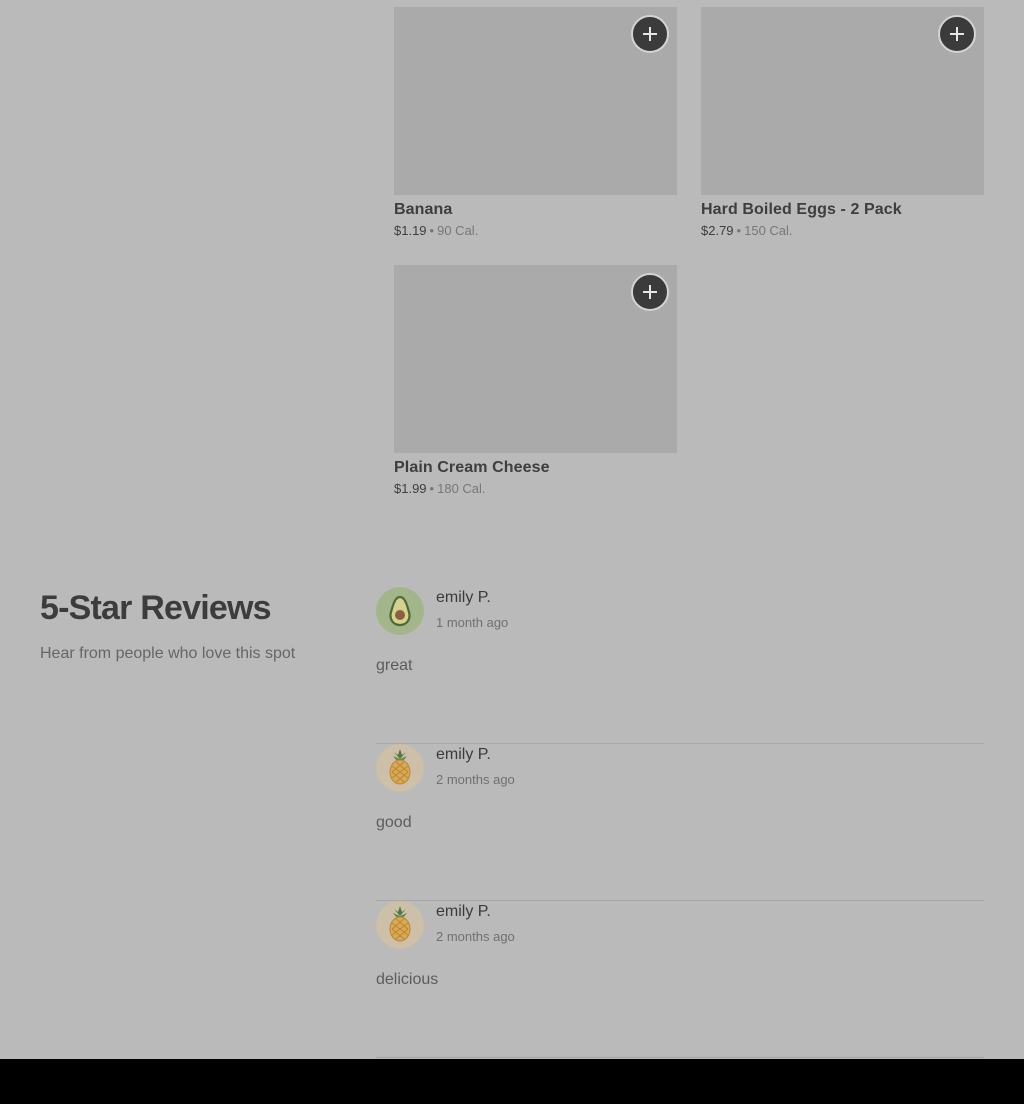 The image size is (1024, 1104). What do you see at coordinates (535, 231) in the screenshot?
I see `product-meta: $1.19 • 90 Cal.` at bounding box center [535, 231].